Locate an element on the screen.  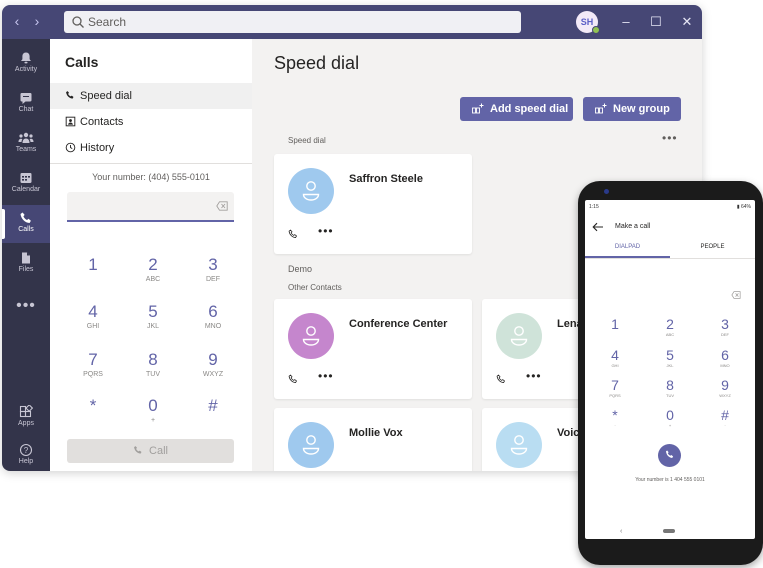
rail-calendar: Calendar is located at coordinates (26, 184).